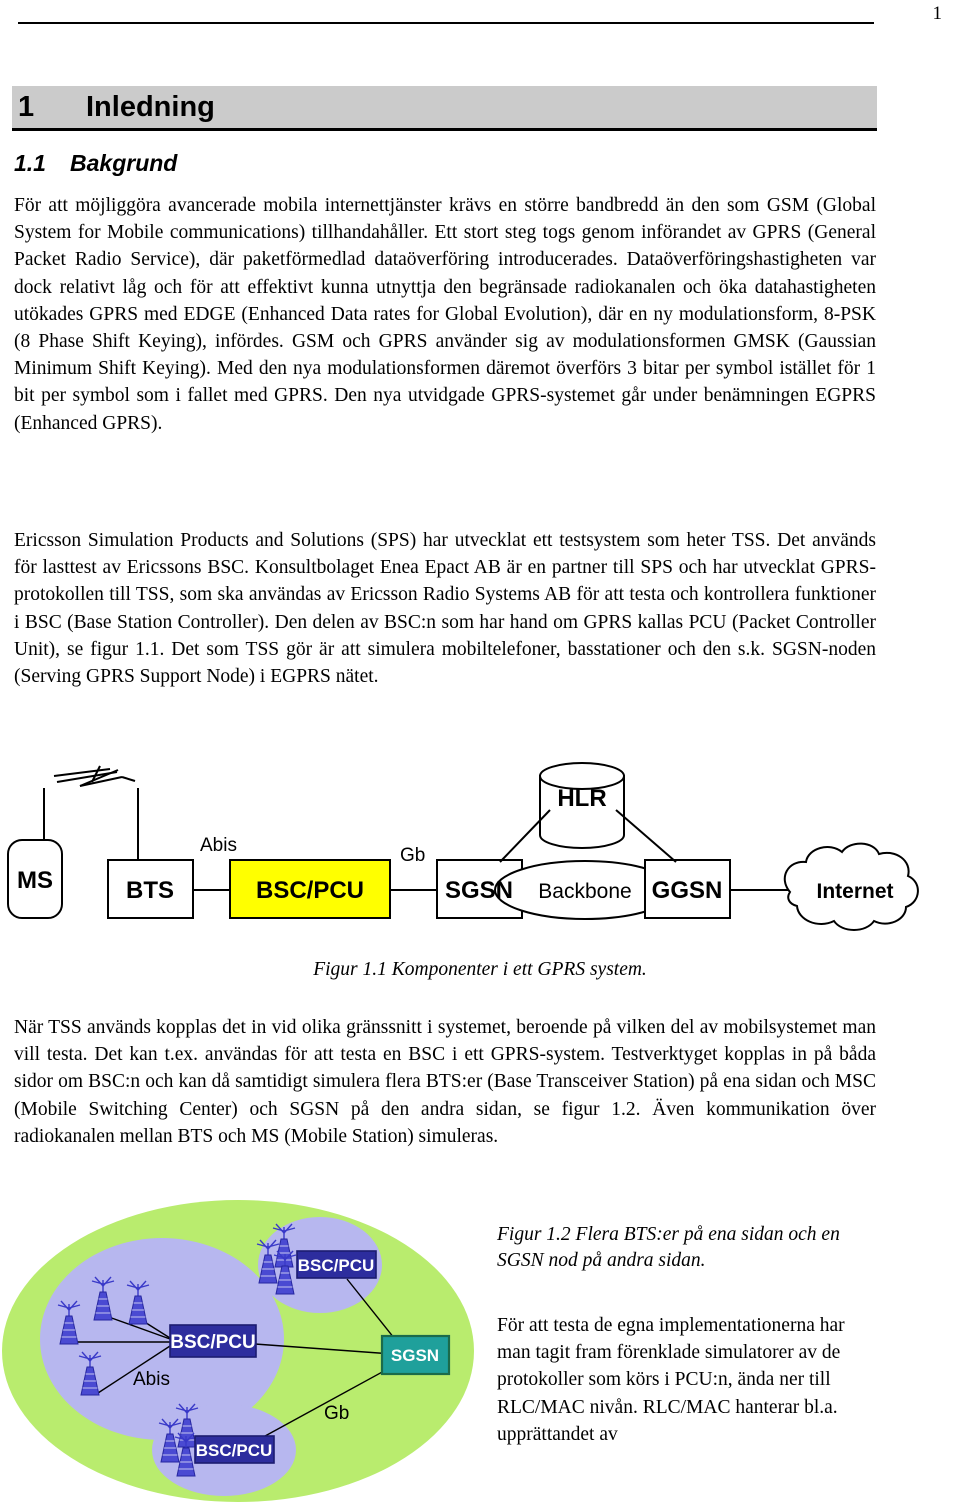  What do you see at coordinates (687, 890) in the screenshot?
I see `node-ggsn-label: GGSN` at bounding box center [687, 890].